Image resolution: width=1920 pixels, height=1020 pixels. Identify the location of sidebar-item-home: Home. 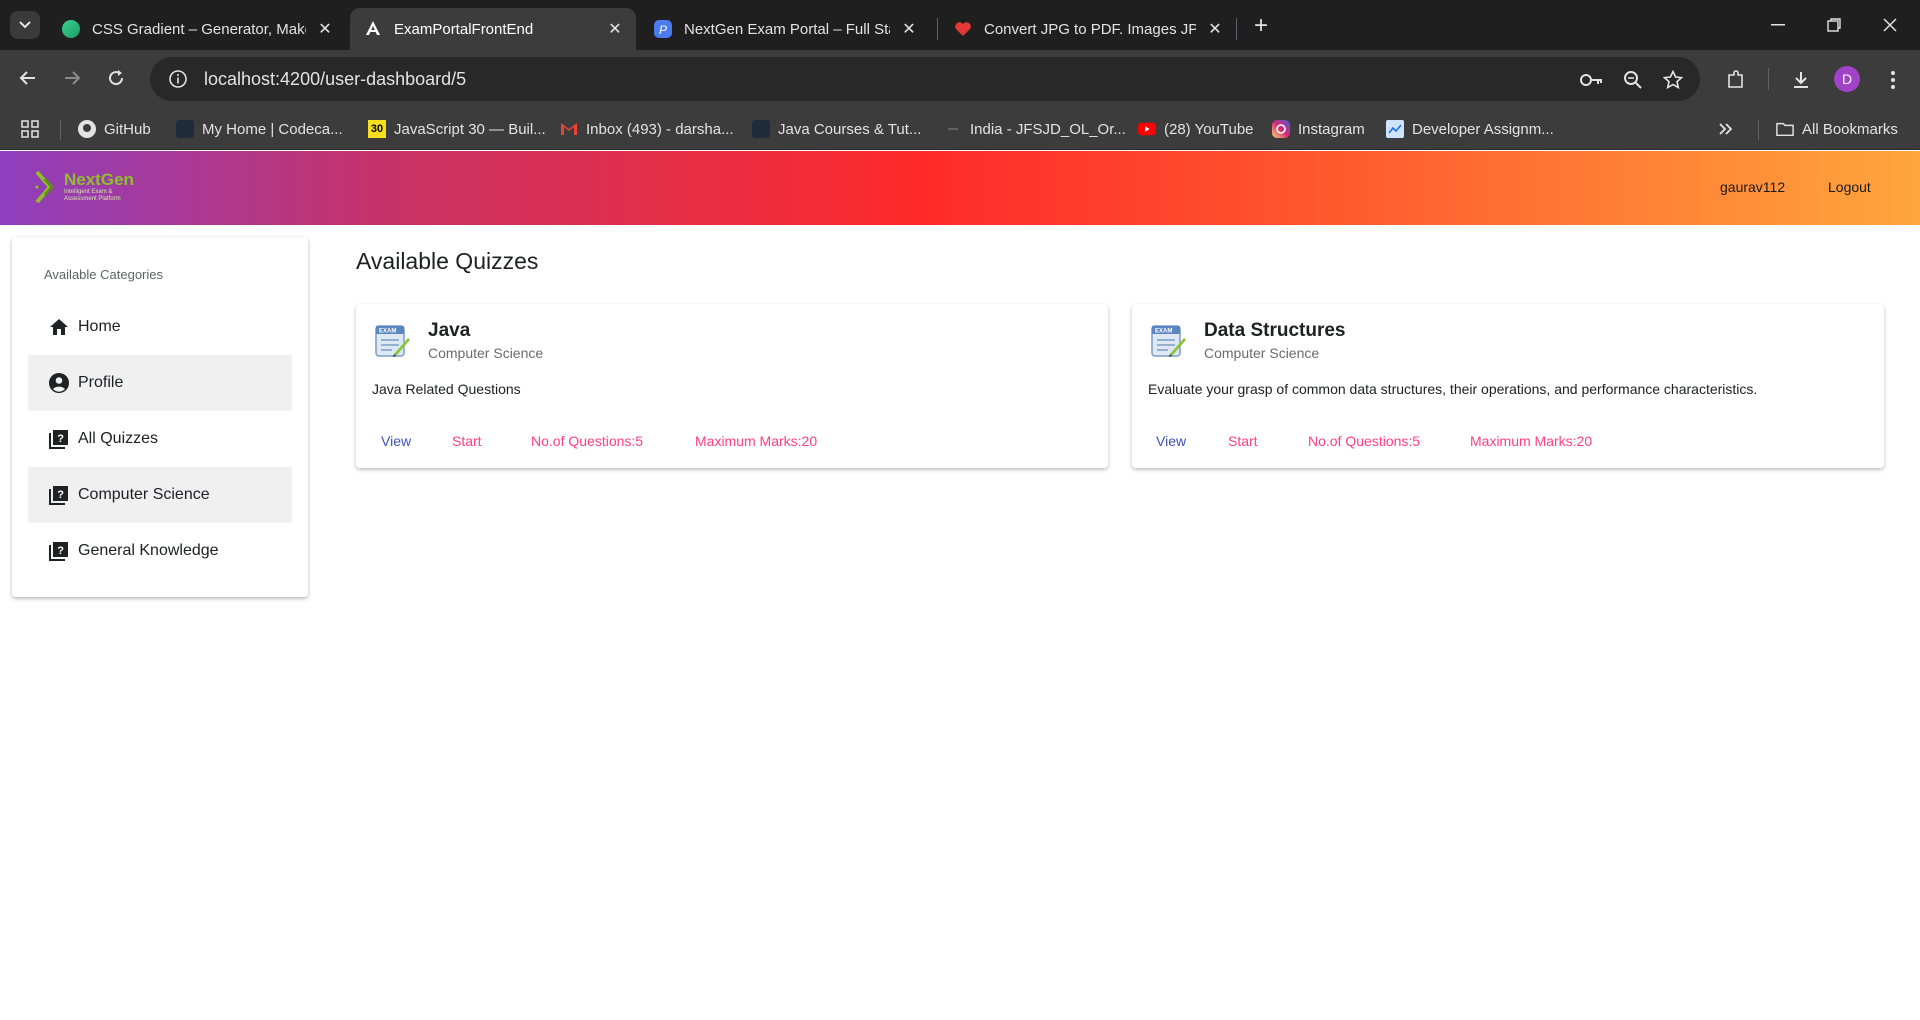
(160, 327).